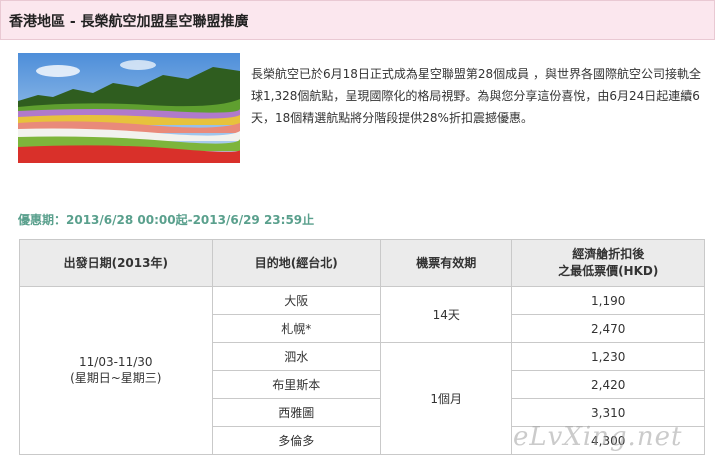 Image resolution: width=717 pixels, height=472 pixels. What do you see at coordinates (357, 20) in the screenshot?
I see `page-banner: 香港地區 - 長榮航空加盟星空聯盟推廣` at bounding box center [357, 20].